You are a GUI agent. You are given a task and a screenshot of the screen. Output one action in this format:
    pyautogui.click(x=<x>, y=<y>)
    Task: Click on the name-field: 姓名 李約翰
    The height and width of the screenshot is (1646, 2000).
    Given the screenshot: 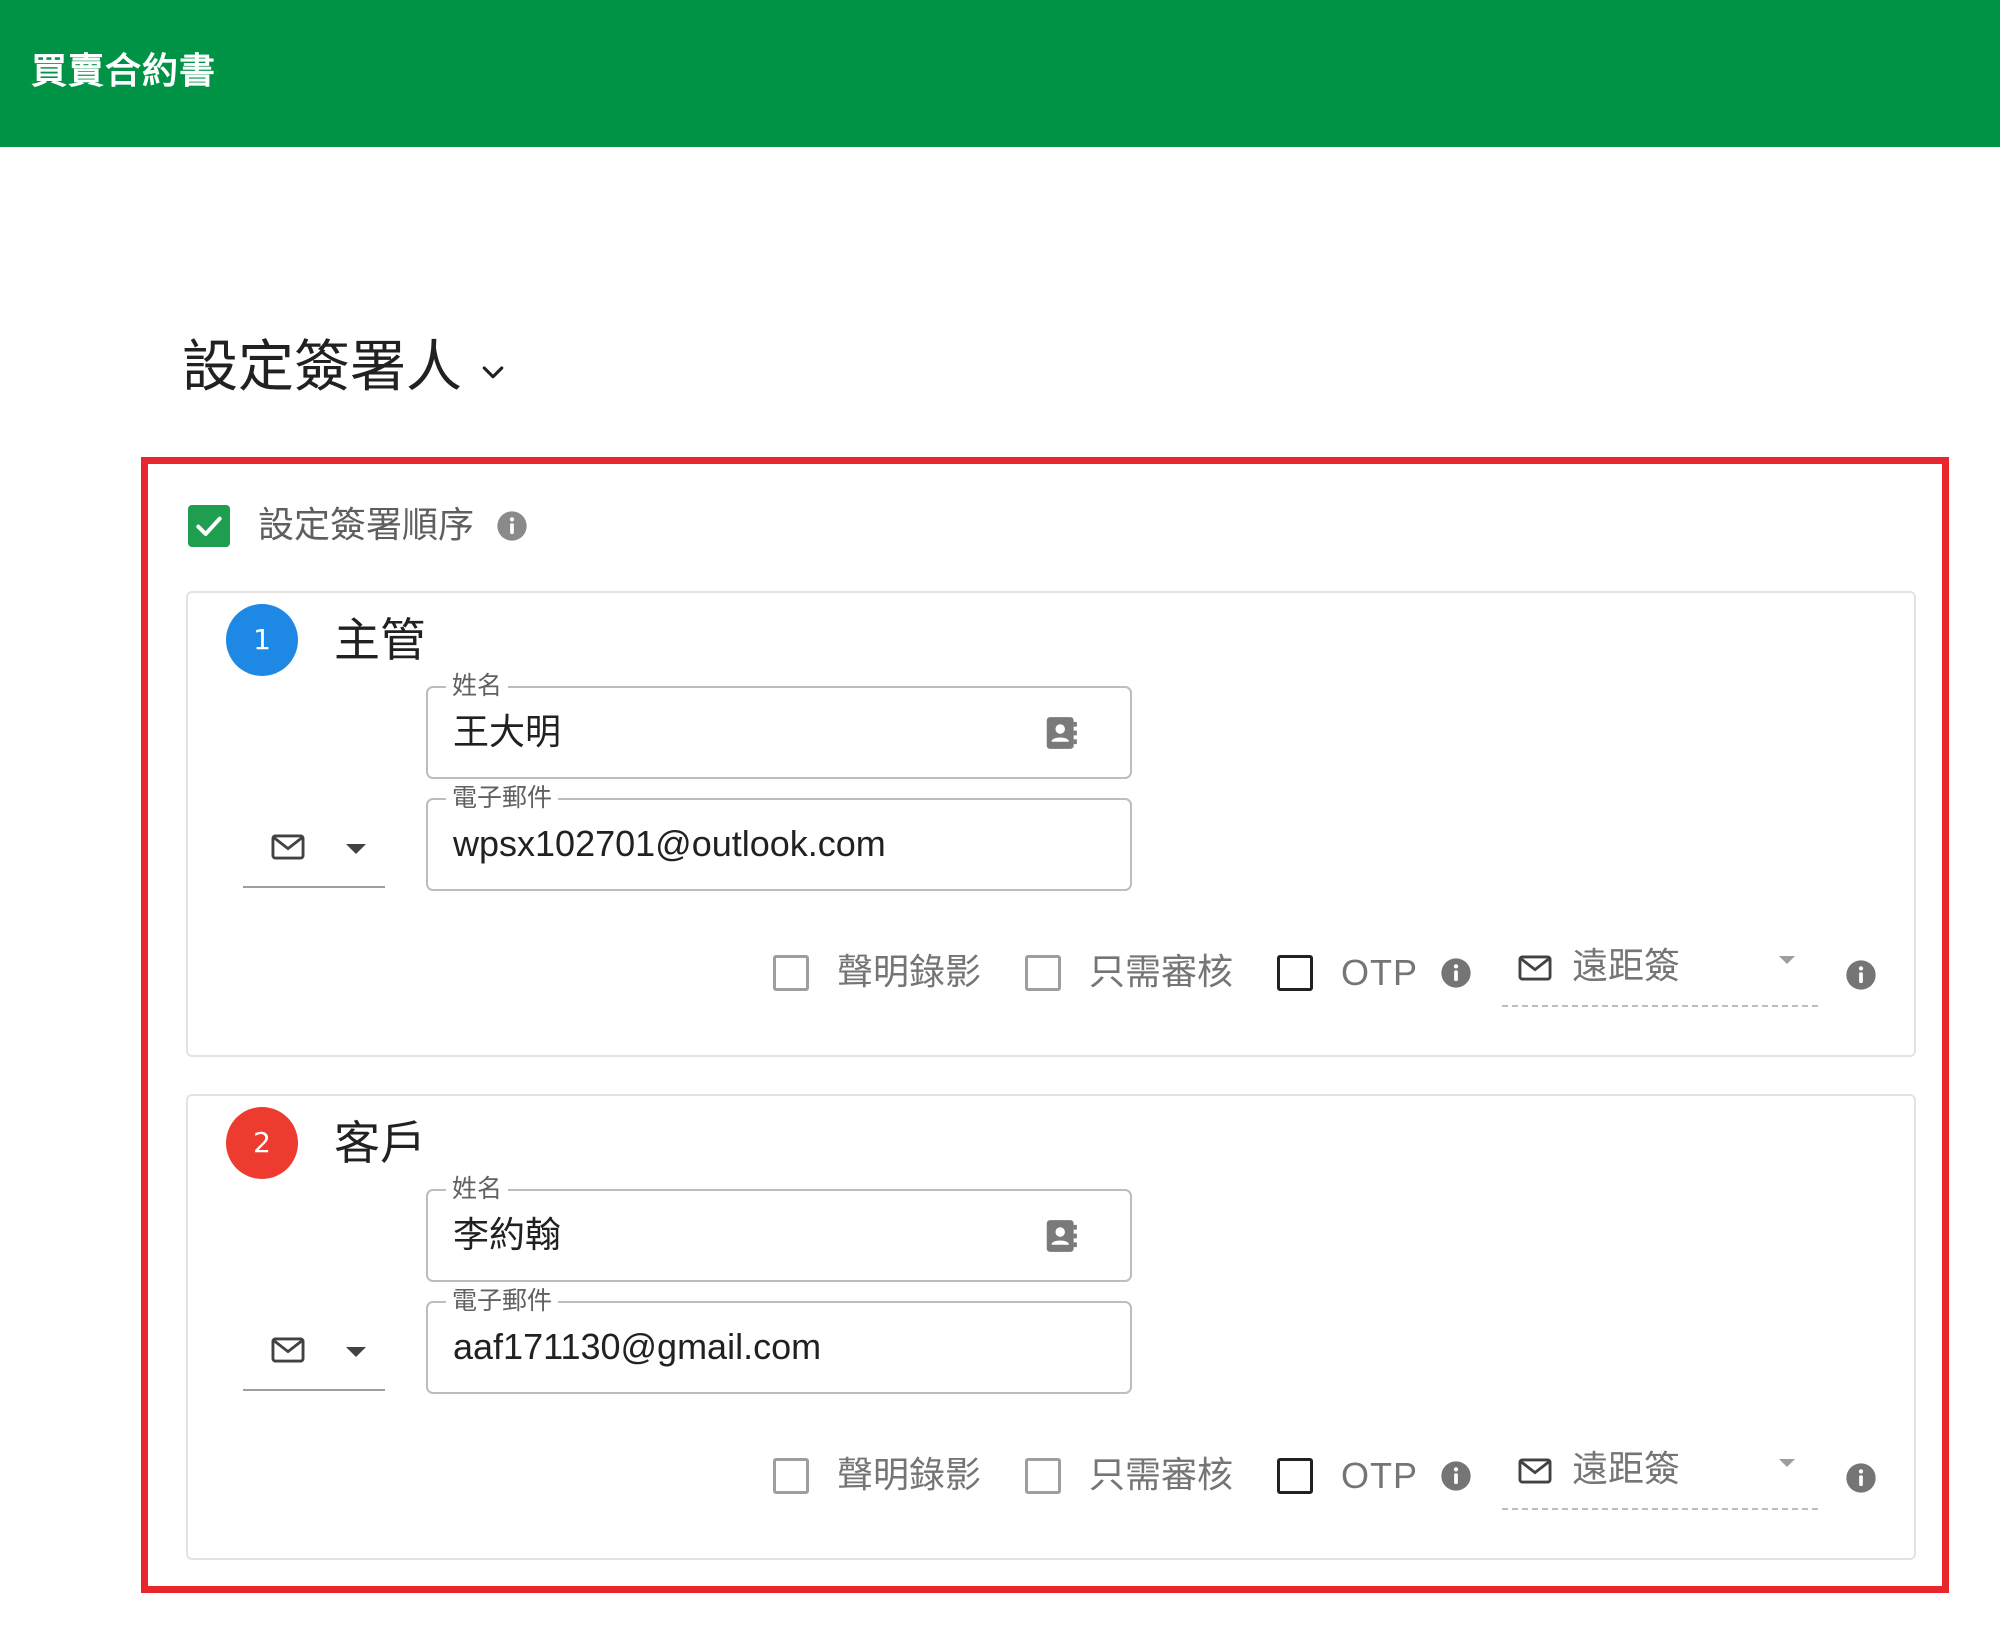 What is the action you would take?
    pyautogui.click(x=779, y=1228)
    